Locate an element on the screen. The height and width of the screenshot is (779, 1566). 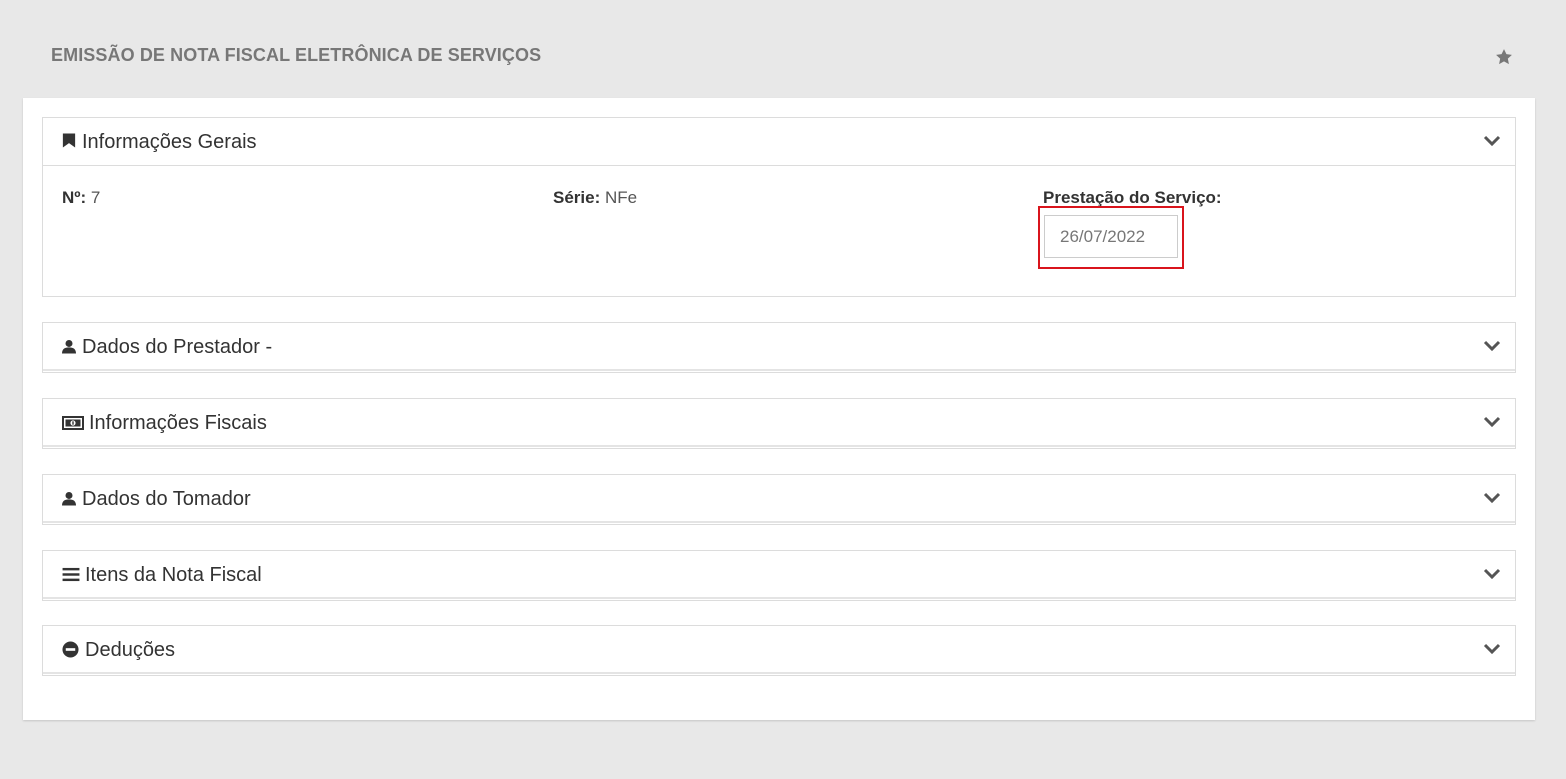
panel-heading-itens-nota-fiscal: Itens da Nota Fiscal is located at coordinates (779, 575).